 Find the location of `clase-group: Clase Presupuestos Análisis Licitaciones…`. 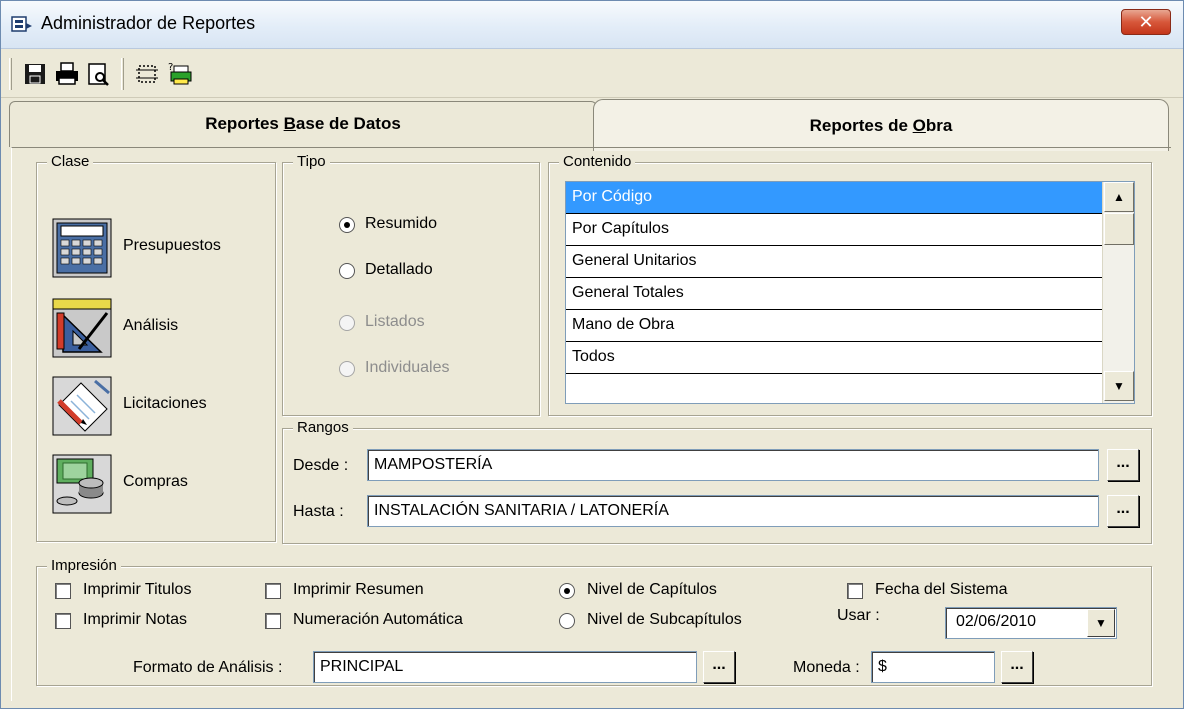

clase-group: Clase Presupuestos Análisis Licitaciones… is located at coordinates (156, 347).